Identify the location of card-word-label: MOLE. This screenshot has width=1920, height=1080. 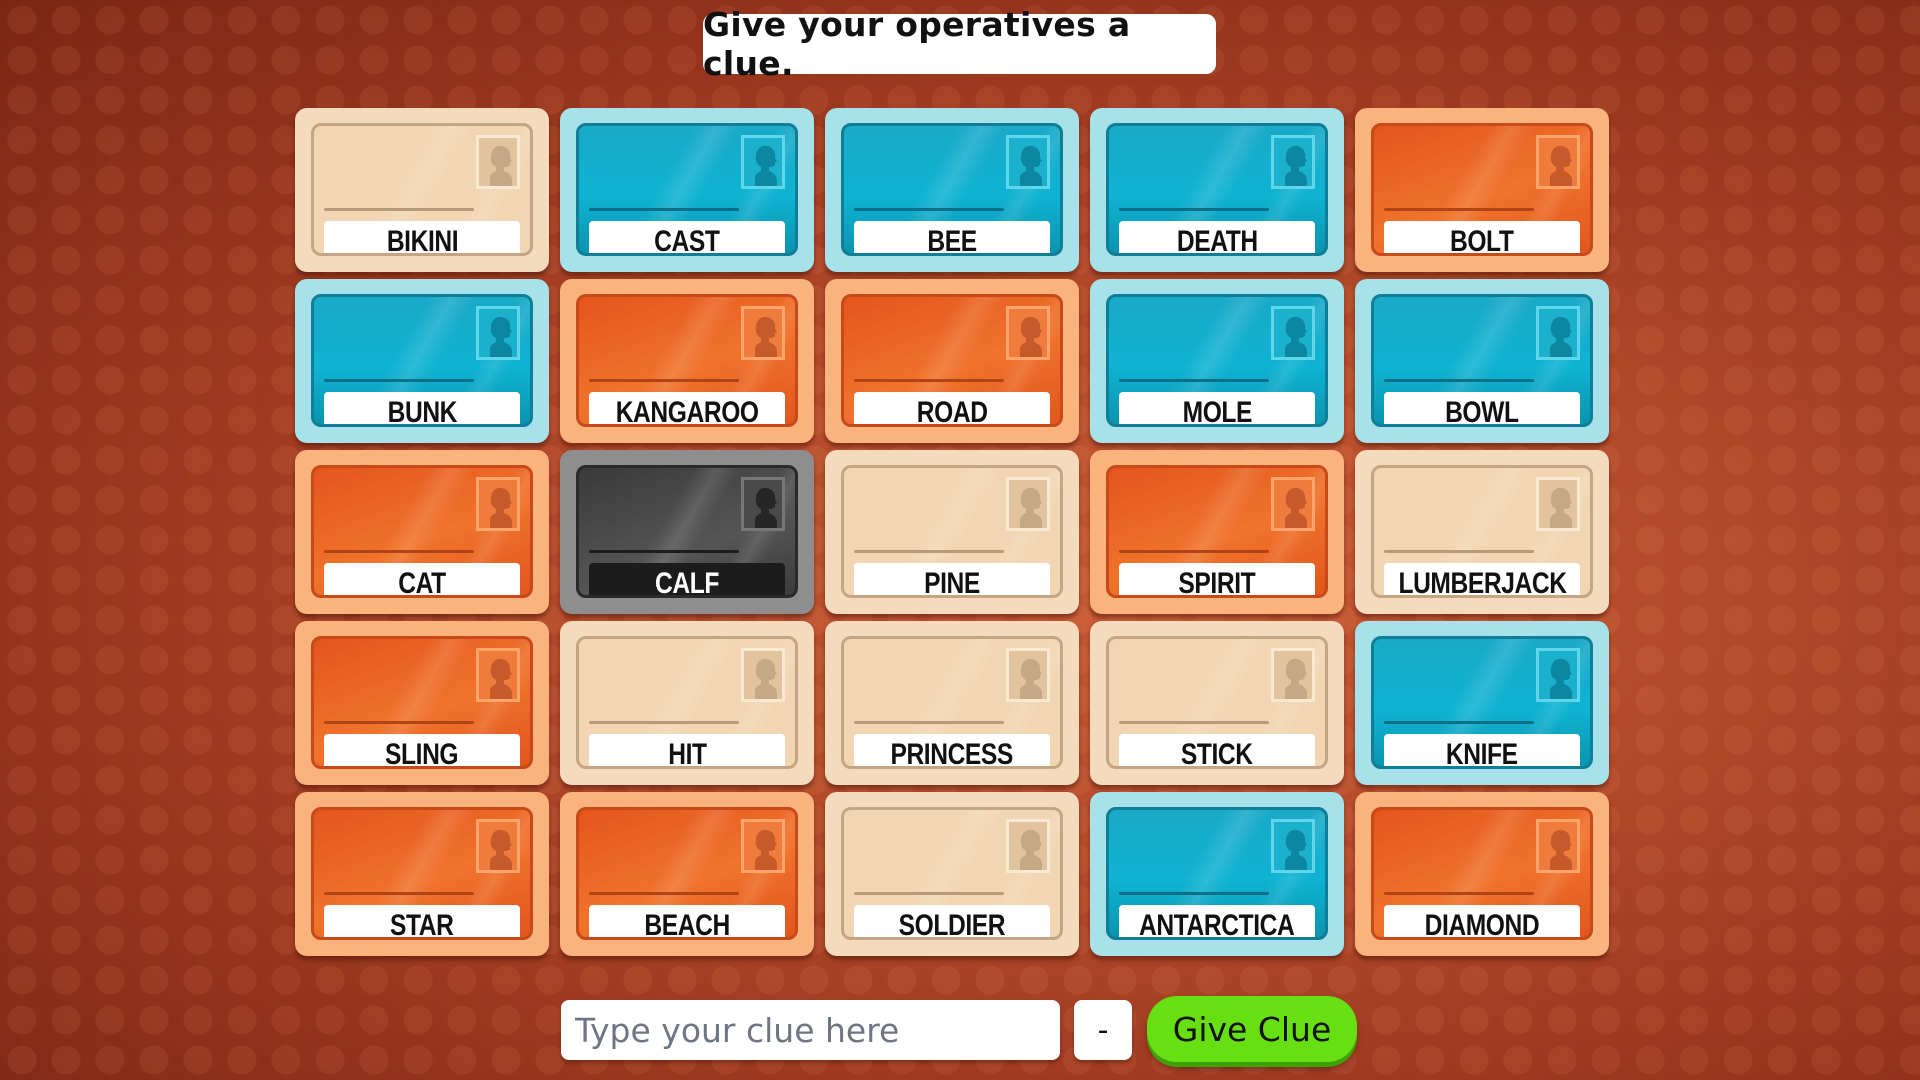
(1217, 409).